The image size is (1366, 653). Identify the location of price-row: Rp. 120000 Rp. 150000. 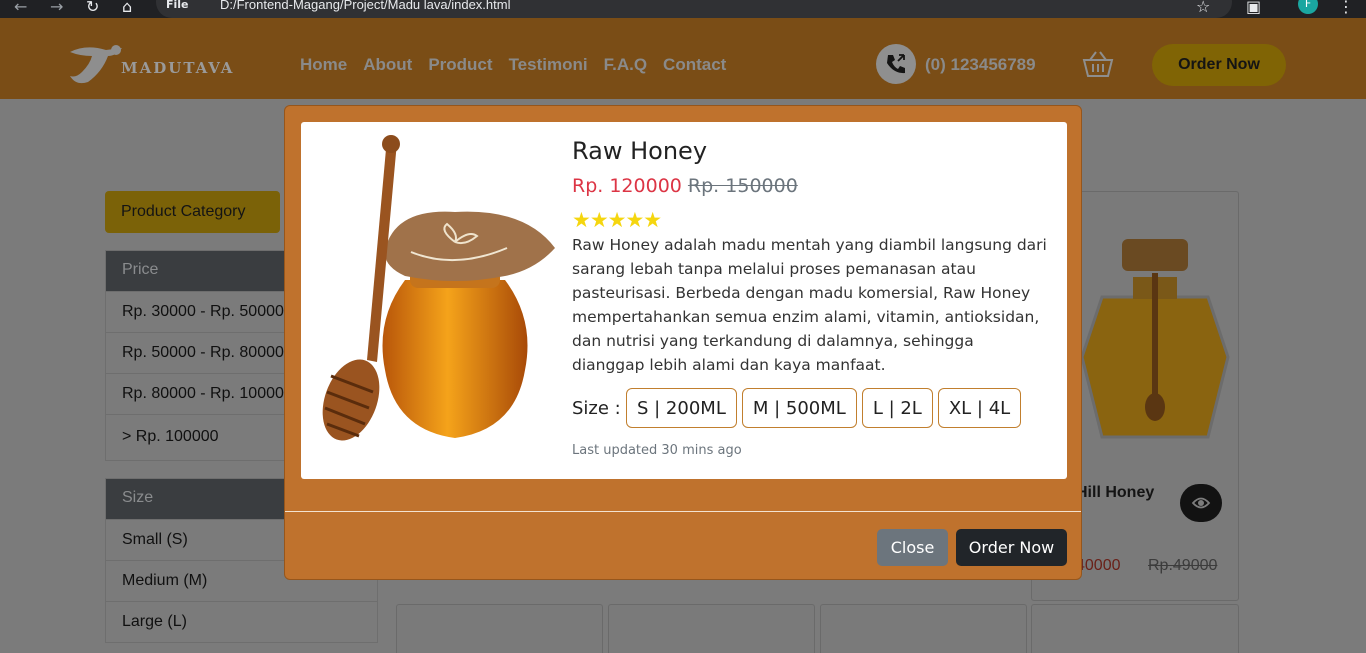
(685, 186).